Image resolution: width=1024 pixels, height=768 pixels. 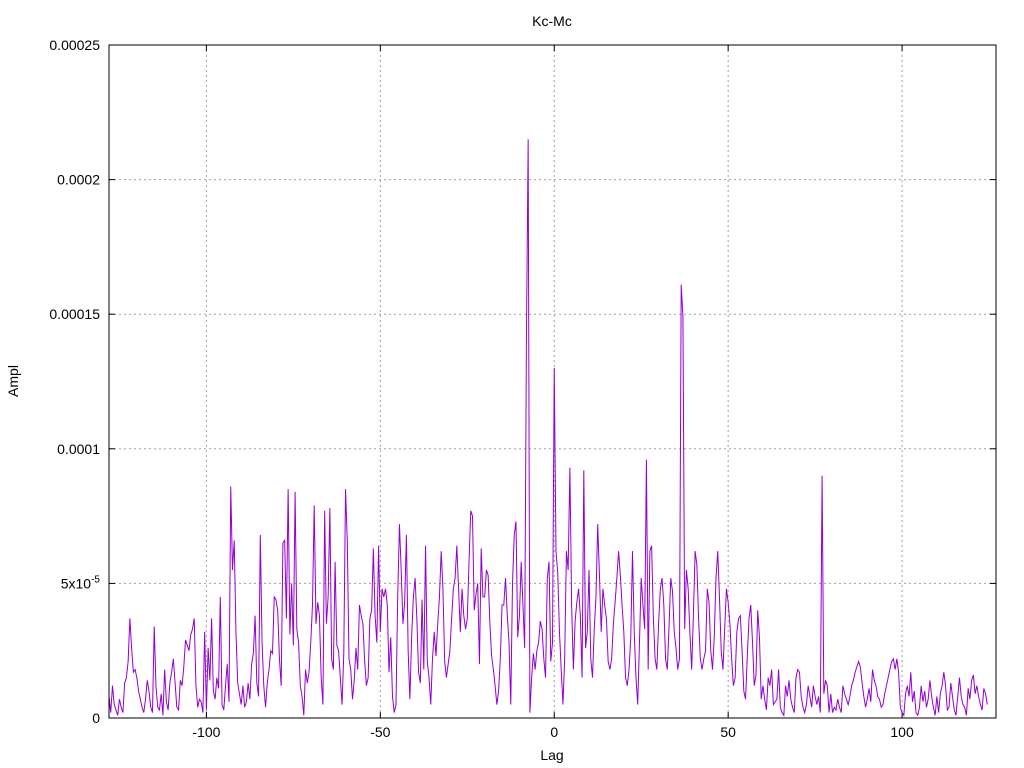 I want to click on y-tick-label: 0, so click(x=96, y=718).